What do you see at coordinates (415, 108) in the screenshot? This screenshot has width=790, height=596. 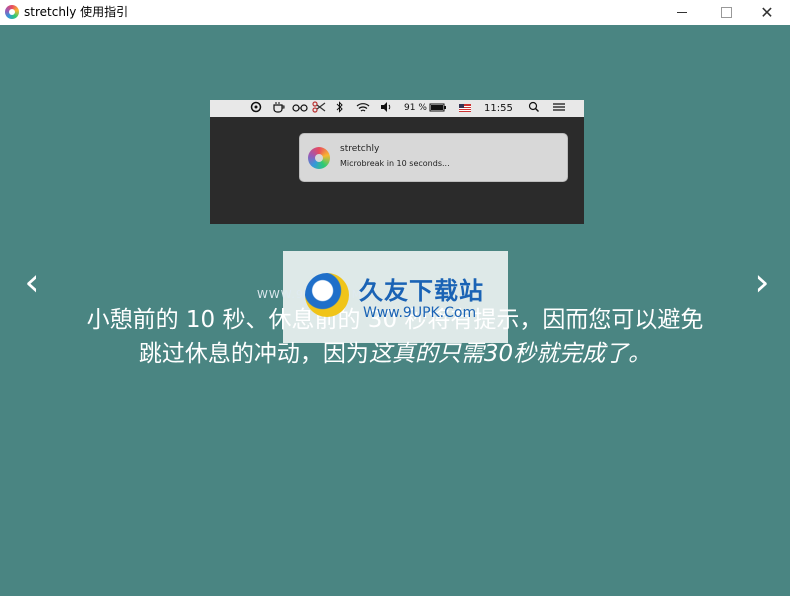 I see `battery-percent: 91 %` at bounding box center [415, 108].